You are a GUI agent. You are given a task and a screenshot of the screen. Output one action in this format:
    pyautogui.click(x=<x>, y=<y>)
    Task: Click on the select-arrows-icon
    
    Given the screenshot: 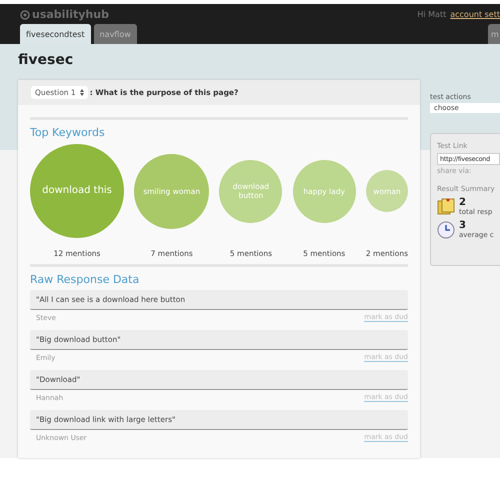 What is the action you would take?
    pyautogui.click(x=82, y=92)
    